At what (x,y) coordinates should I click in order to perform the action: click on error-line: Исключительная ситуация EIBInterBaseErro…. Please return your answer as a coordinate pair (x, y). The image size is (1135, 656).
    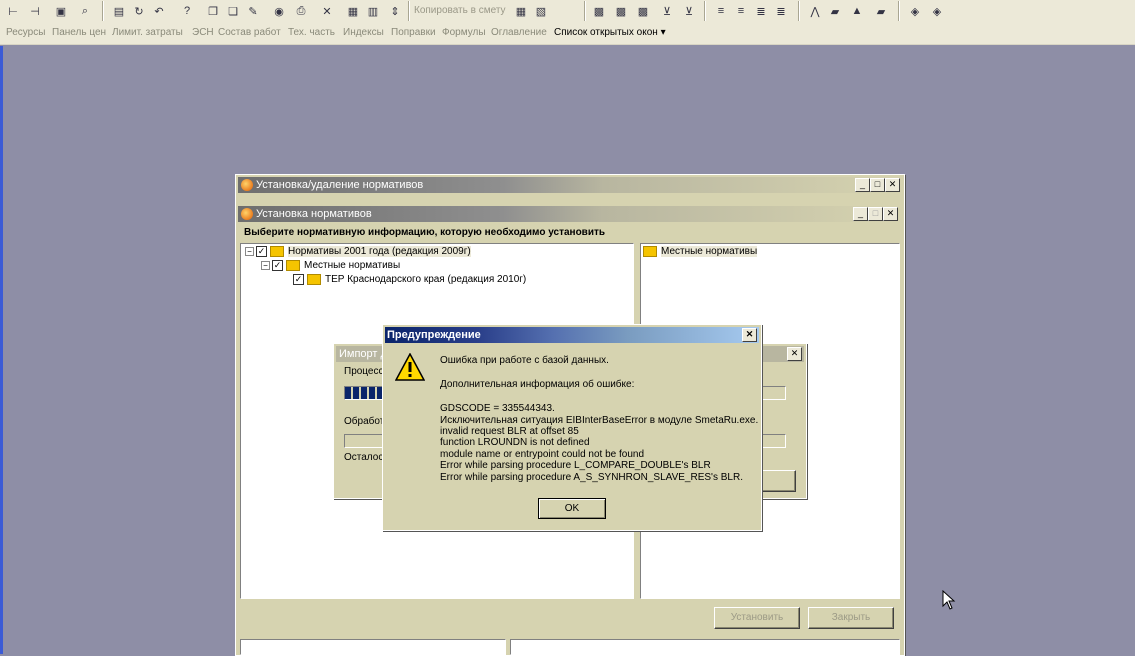
    Looking at the image, I should click on (599, 420).